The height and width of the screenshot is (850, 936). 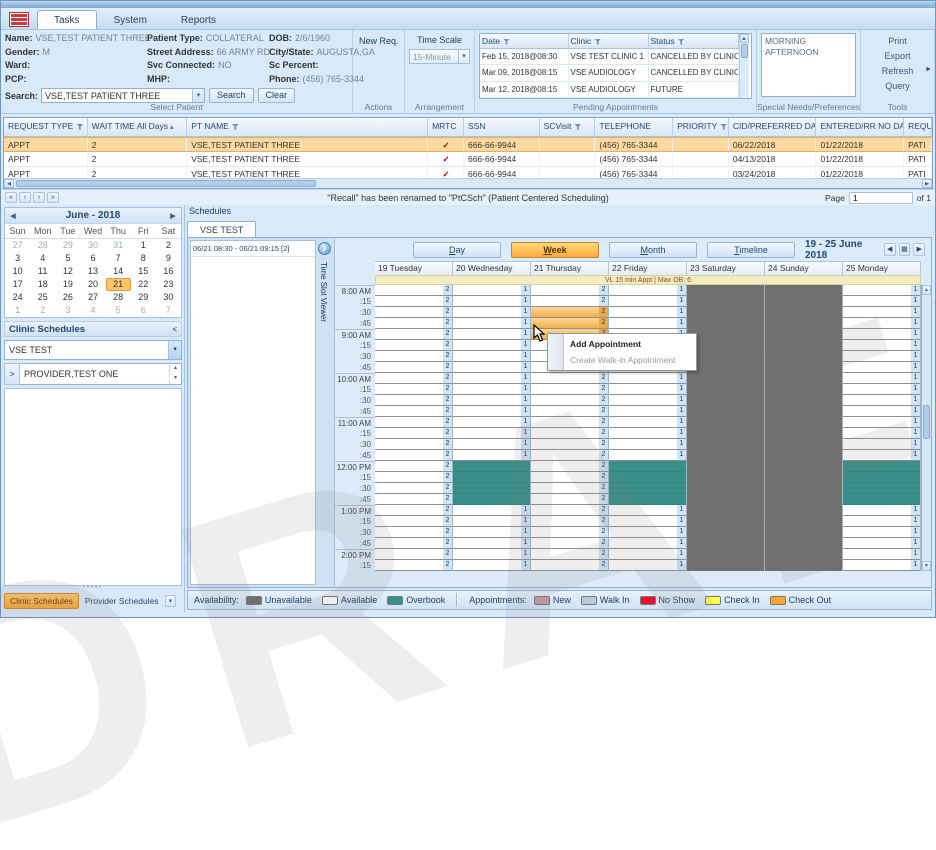 What do you see at coordinates (17, 284) in the screenshot?
I see `calendar-day: 17` at bounding box center [17, 284].